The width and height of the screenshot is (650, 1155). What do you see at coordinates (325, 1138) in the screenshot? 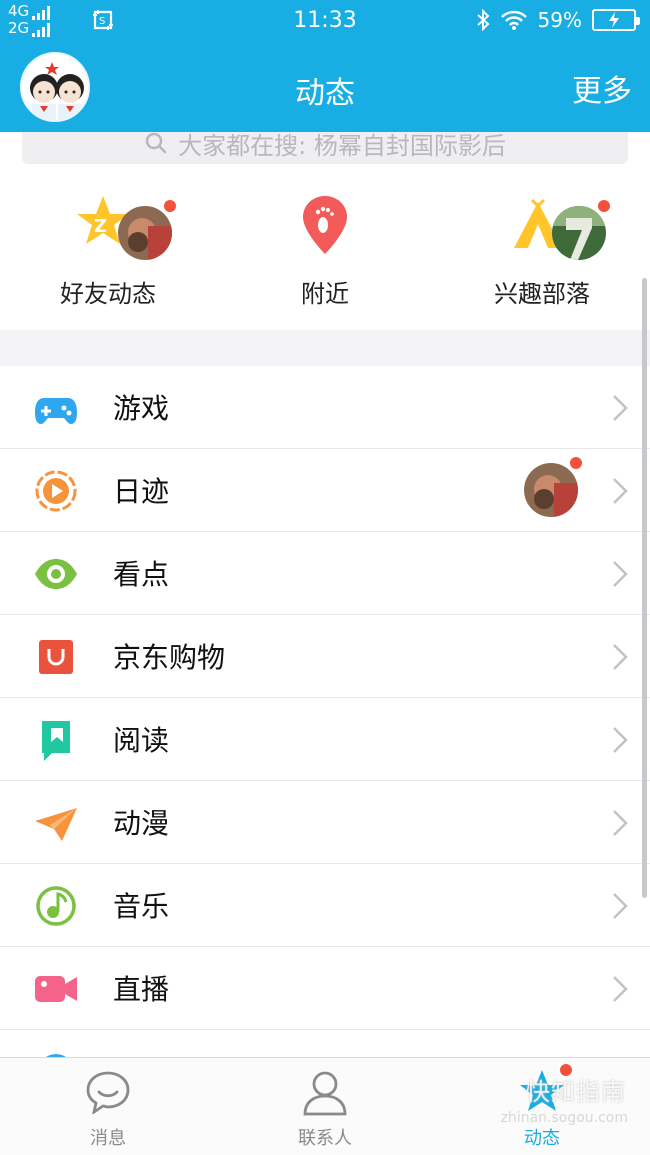
I see `tab-contacts-label: 联系人` at bounding box center [325, 1138].